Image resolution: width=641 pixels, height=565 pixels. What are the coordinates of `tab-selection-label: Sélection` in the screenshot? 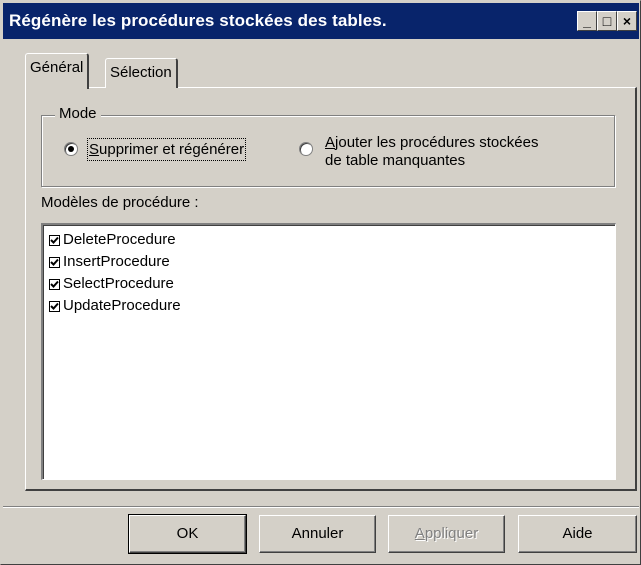 It's located at (141, 72).